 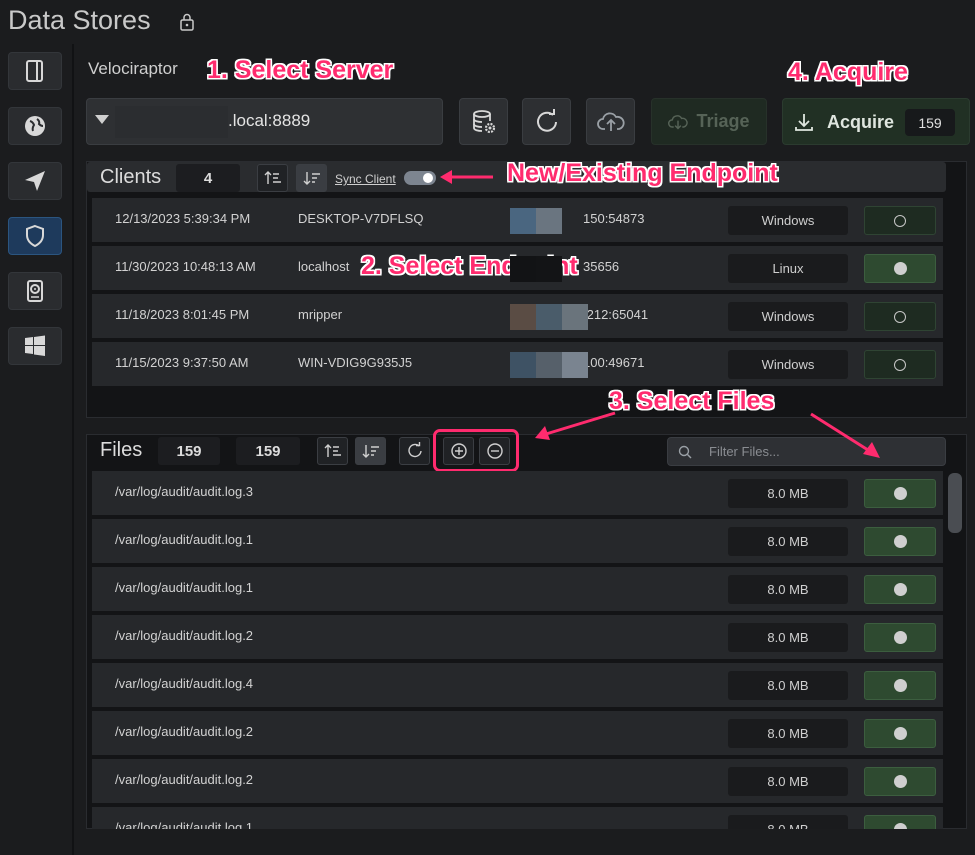 I want to click on chevron-down-icon, so click(x=102, y=119).